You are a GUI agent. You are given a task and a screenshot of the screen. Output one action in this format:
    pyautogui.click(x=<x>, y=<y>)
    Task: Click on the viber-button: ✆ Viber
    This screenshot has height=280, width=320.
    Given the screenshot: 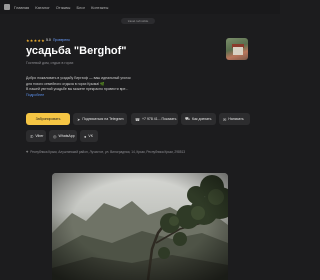 What is the action you would take?
    pyautogui.click(x=36, y=136)
    